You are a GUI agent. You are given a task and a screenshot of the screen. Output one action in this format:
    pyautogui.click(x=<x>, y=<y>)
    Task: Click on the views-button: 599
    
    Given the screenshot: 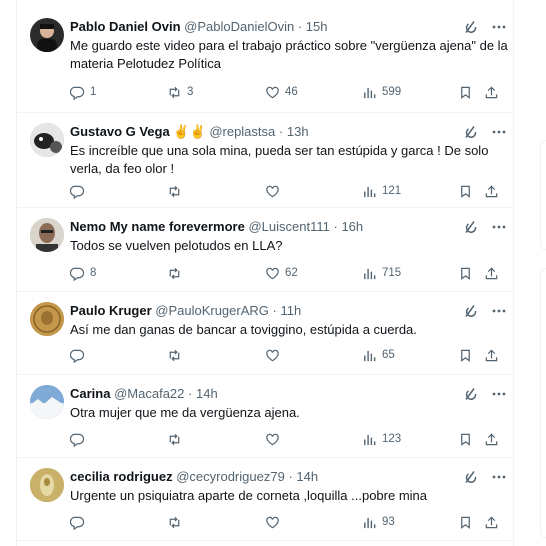 What is the action you would take?
    pyautogui.click(x=381, y=92)
    